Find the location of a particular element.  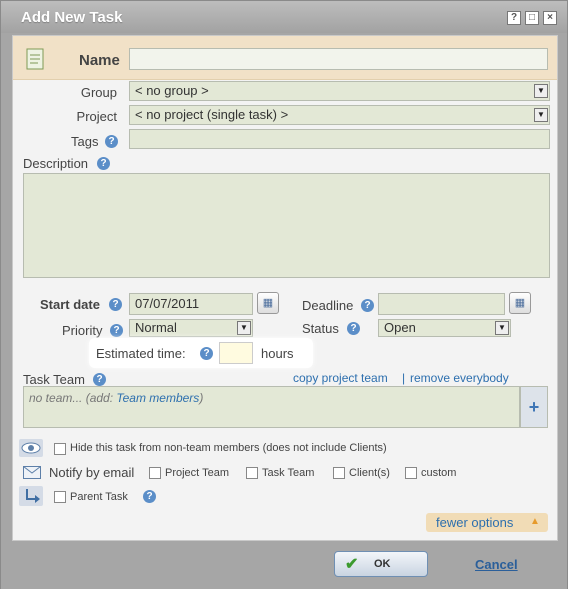

dialog-title: Add New Task is located at coordinates (72, 17).